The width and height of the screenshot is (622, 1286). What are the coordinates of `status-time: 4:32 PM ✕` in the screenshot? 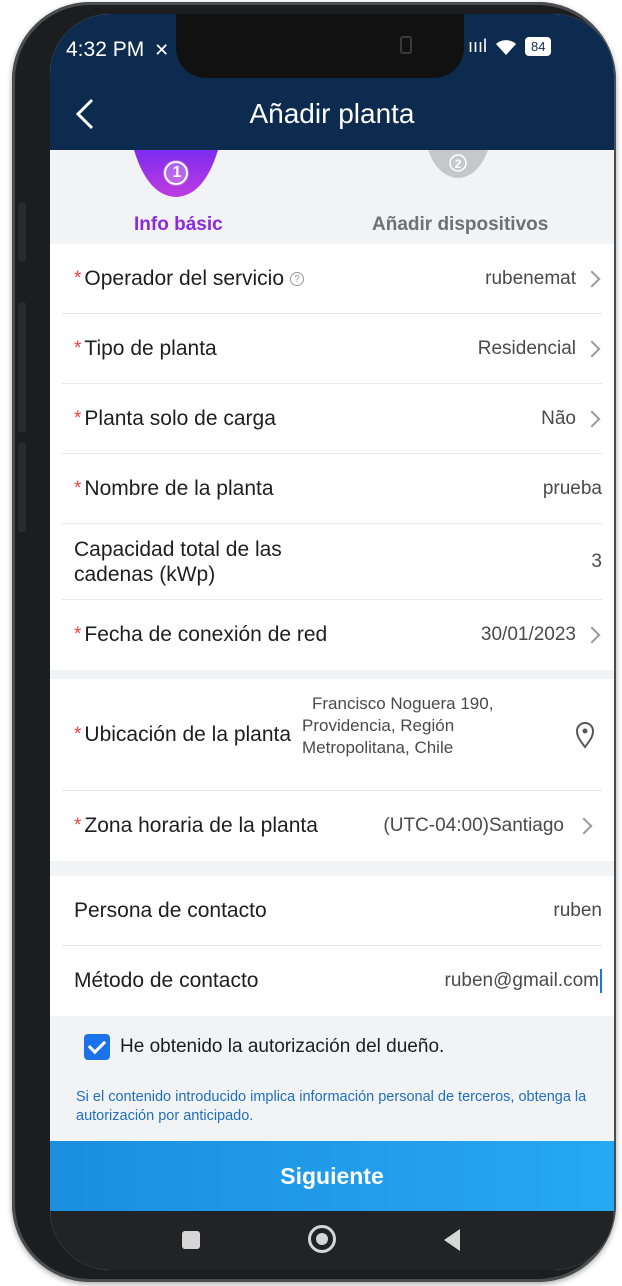 It's located at (117, 50).